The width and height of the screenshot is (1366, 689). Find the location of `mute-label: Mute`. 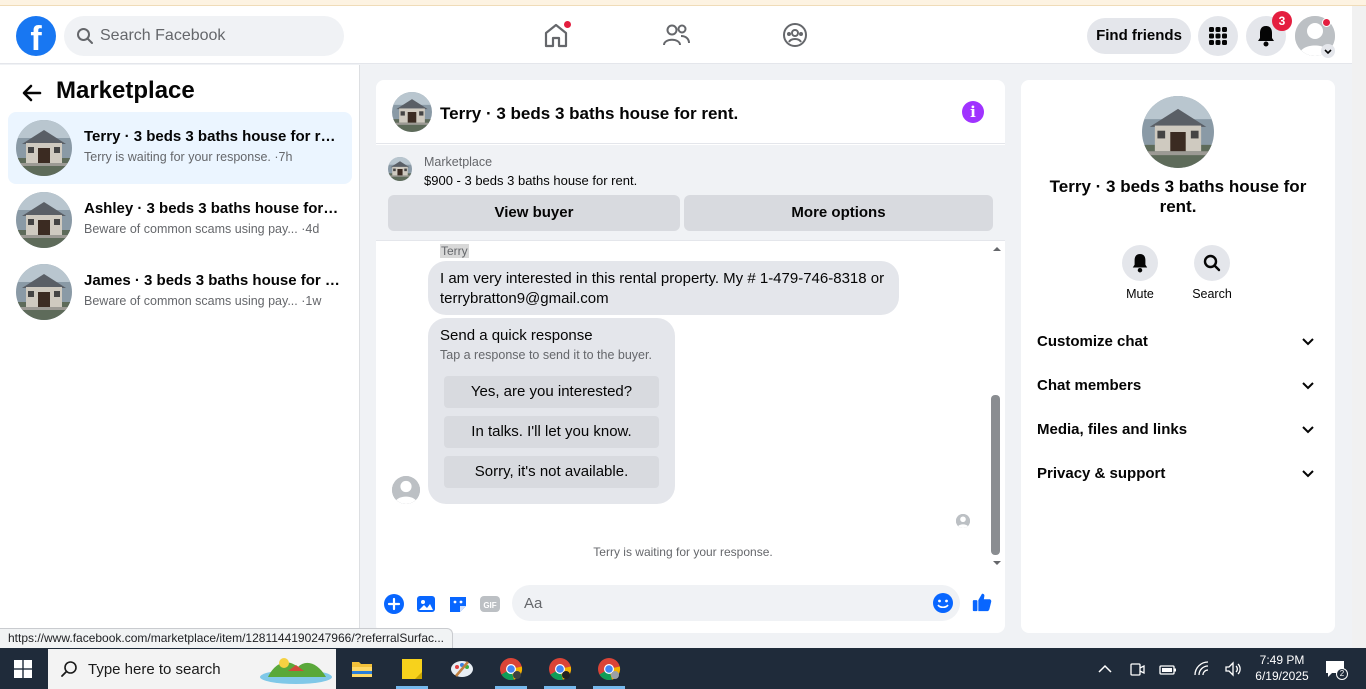

mute-label: Mute is located at coordinates (1140, 294).